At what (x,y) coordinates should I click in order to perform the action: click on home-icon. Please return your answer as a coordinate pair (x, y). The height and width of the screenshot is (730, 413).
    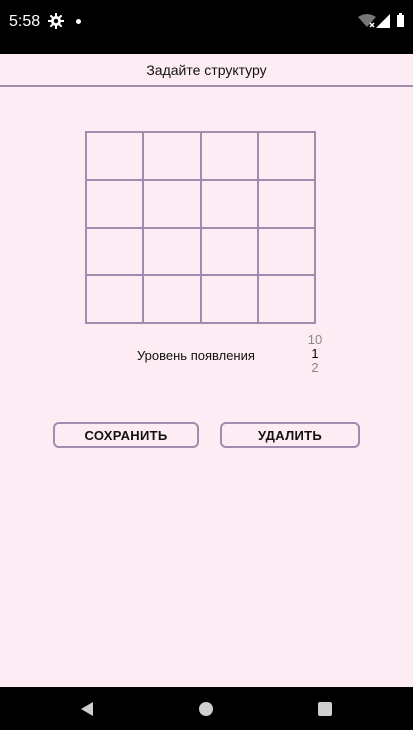
    Looking at the image, I should click on (206, 709).